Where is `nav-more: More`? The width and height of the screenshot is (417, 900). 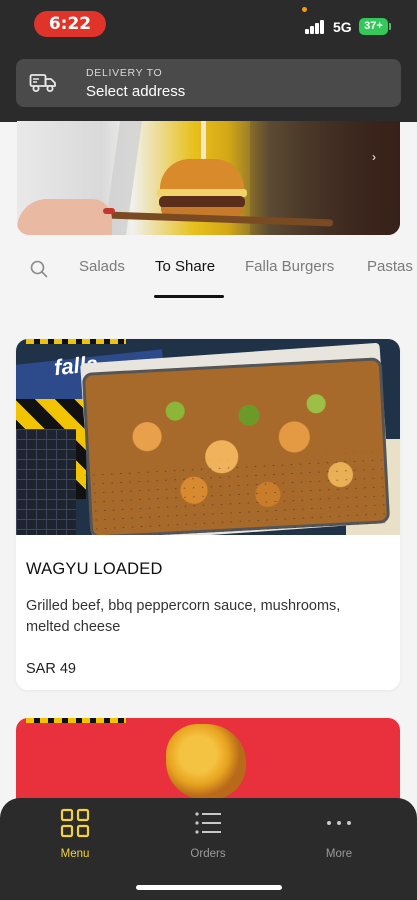 nav-more: More is located at coordinates (339, 834).